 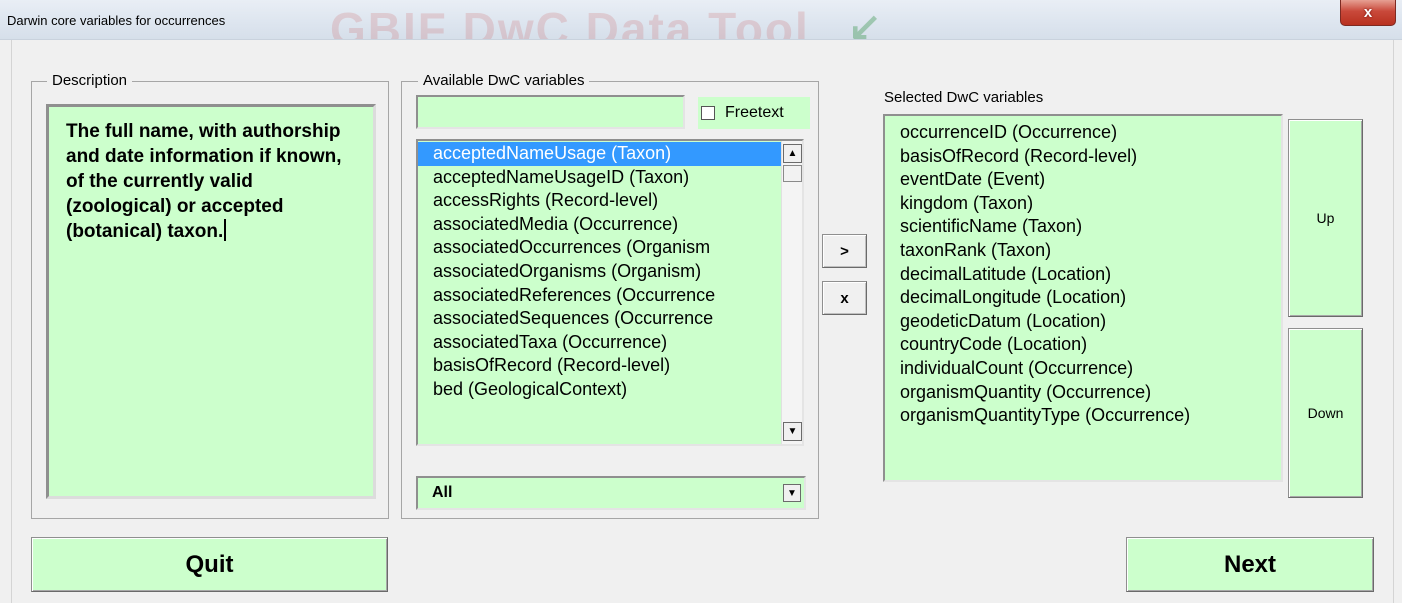 I want to click on category-filter-select: All ▼, so click(x=611, y=493).